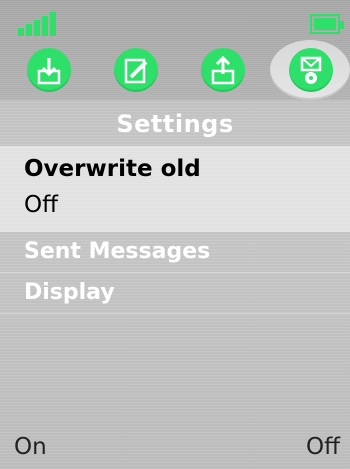  What do you see at coordinates (175, 124) in the screenshot?
I see `page-title: Settings` at bounding box center [175, 124].